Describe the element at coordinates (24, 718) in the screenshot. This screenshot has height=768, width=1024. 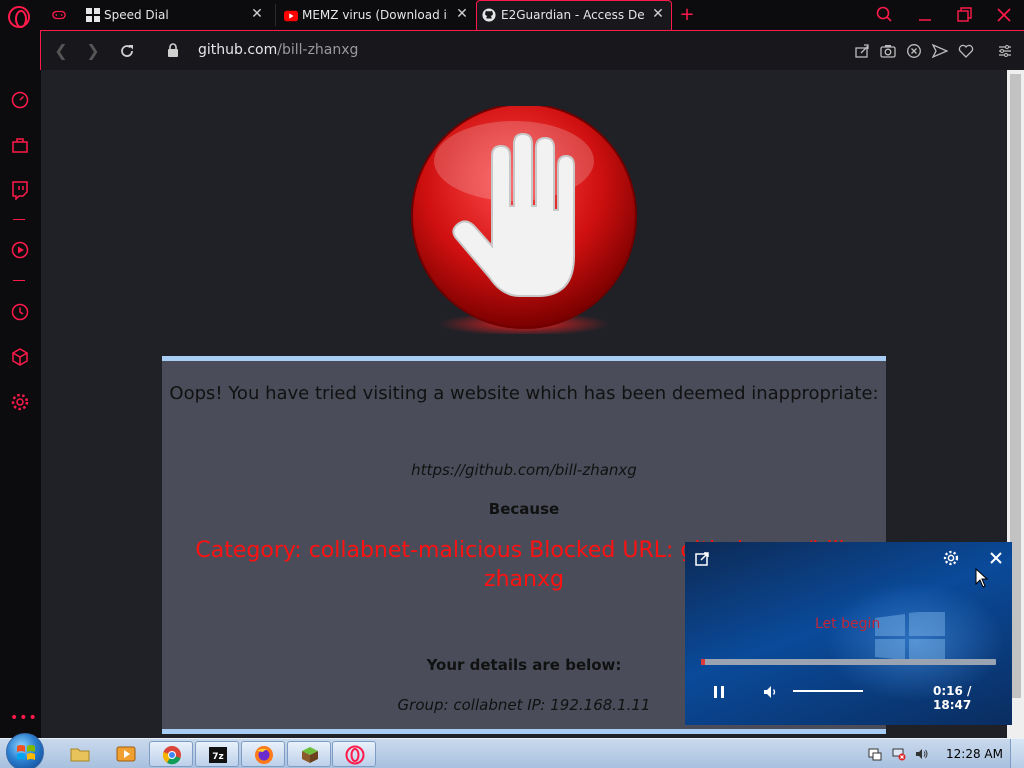
I see `more-dots-icon: •••` at that location.